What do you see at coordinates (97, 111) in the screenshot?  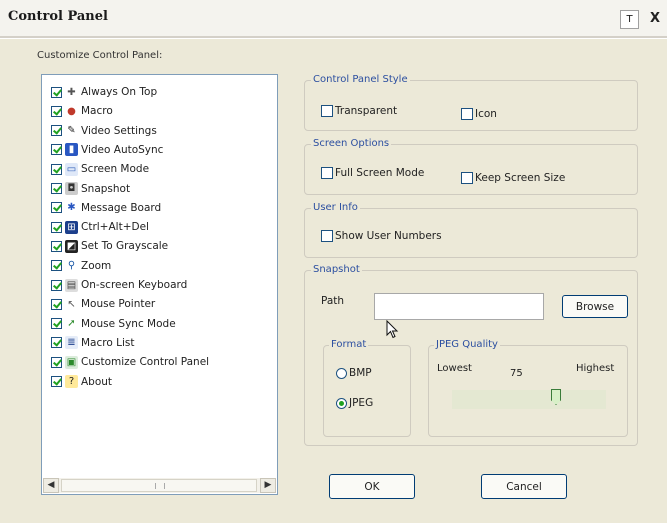 I see `item-label: Macro` at bounding box center [97, 111].